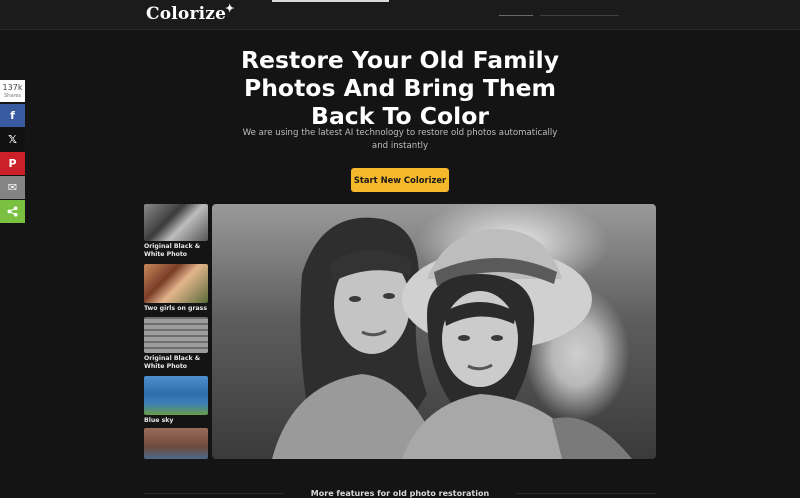 This screenshot has height=498, width=800. What do you see at coordinates (400, 180) in the screenshot?
I see `start-new-colorizer-button: Start New Colorizer` at bounding box center [400, 180].